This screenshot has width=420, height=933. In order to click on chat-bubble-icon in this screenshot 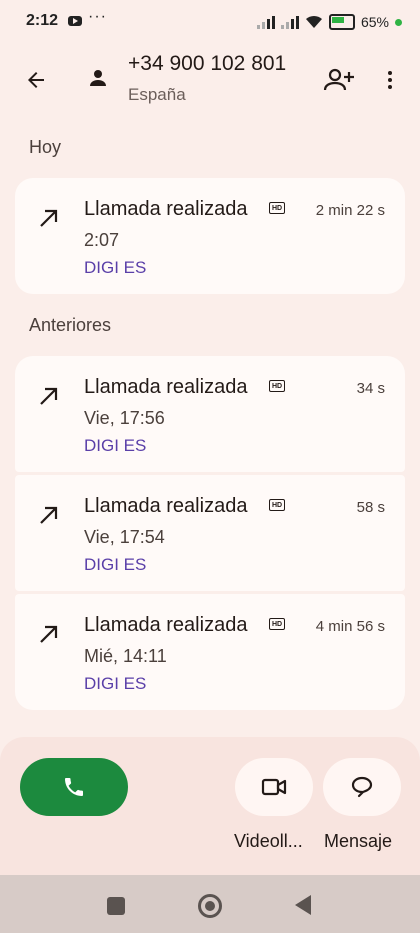, I will do `click(362, 787)`.